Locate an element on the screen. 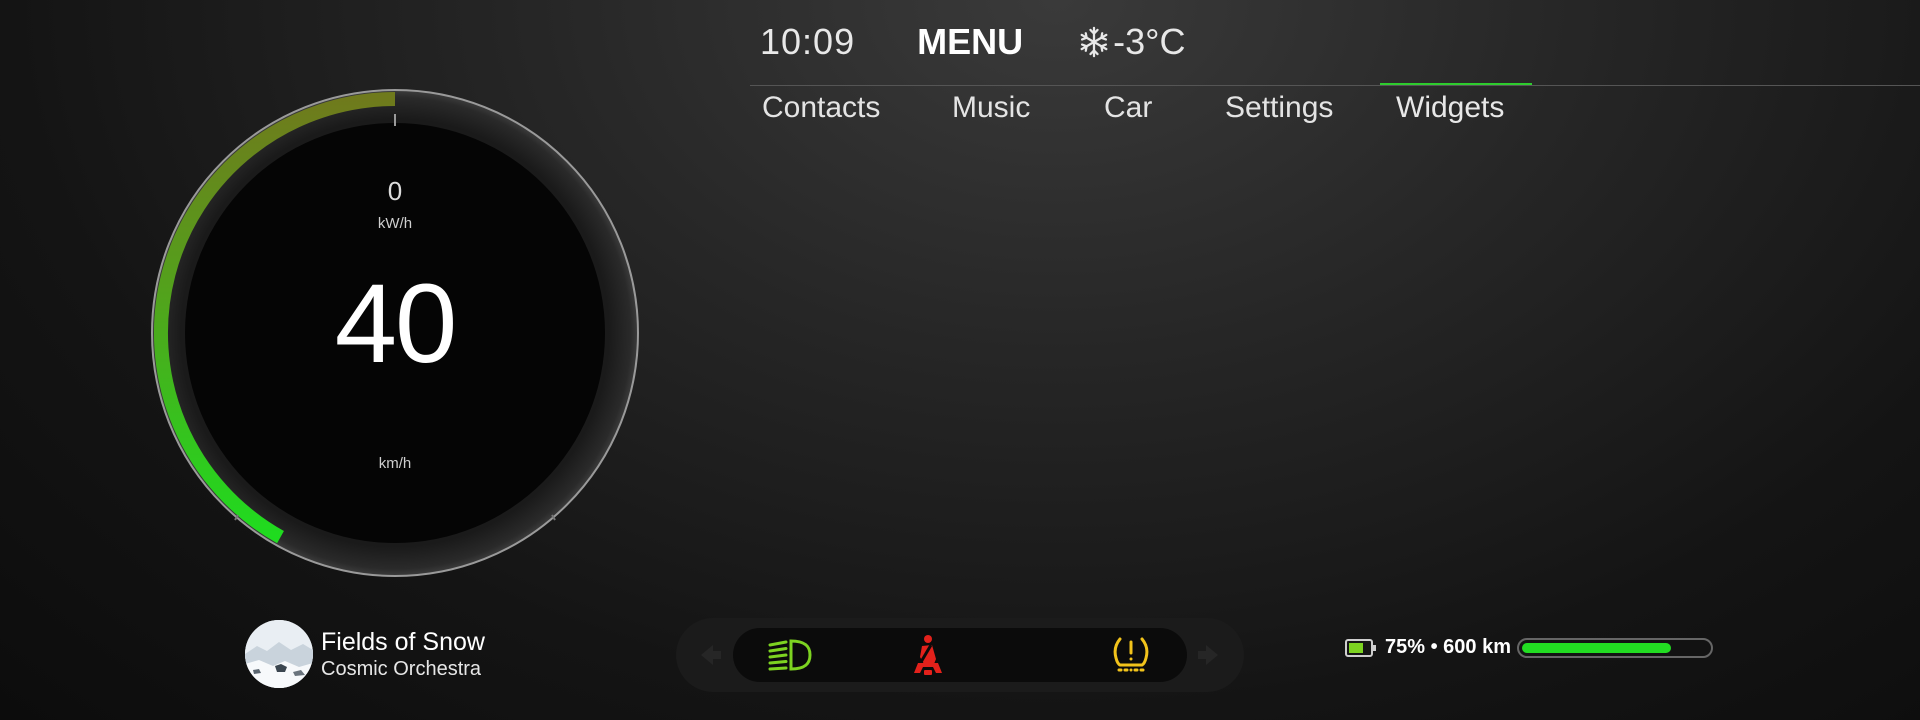 Image resolution: width=1920 pixels, height=720 pixels. tab-label: Music is located at coordinates (991, 107).